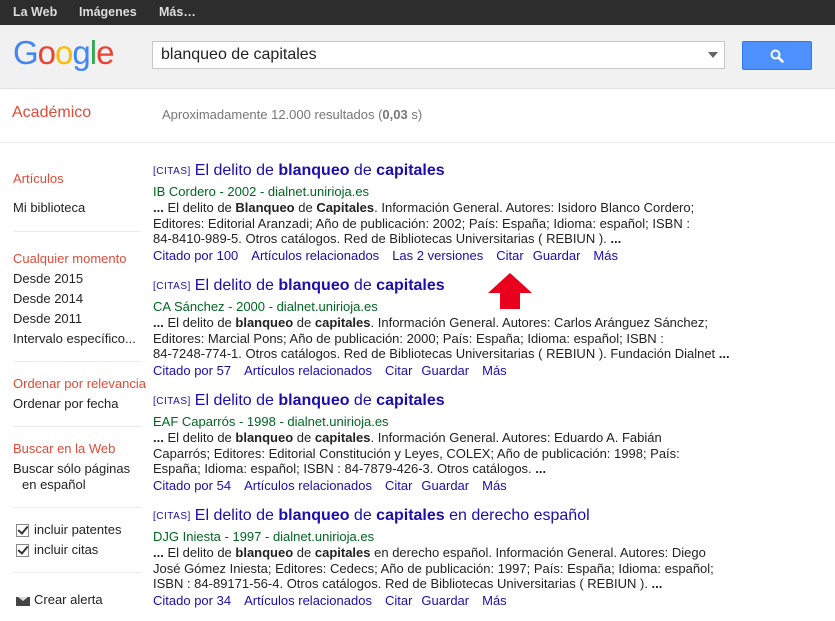 The image size is (835, 621). I want to click on sidebar-desde-2011: Desde 2011, so click(47, 318).